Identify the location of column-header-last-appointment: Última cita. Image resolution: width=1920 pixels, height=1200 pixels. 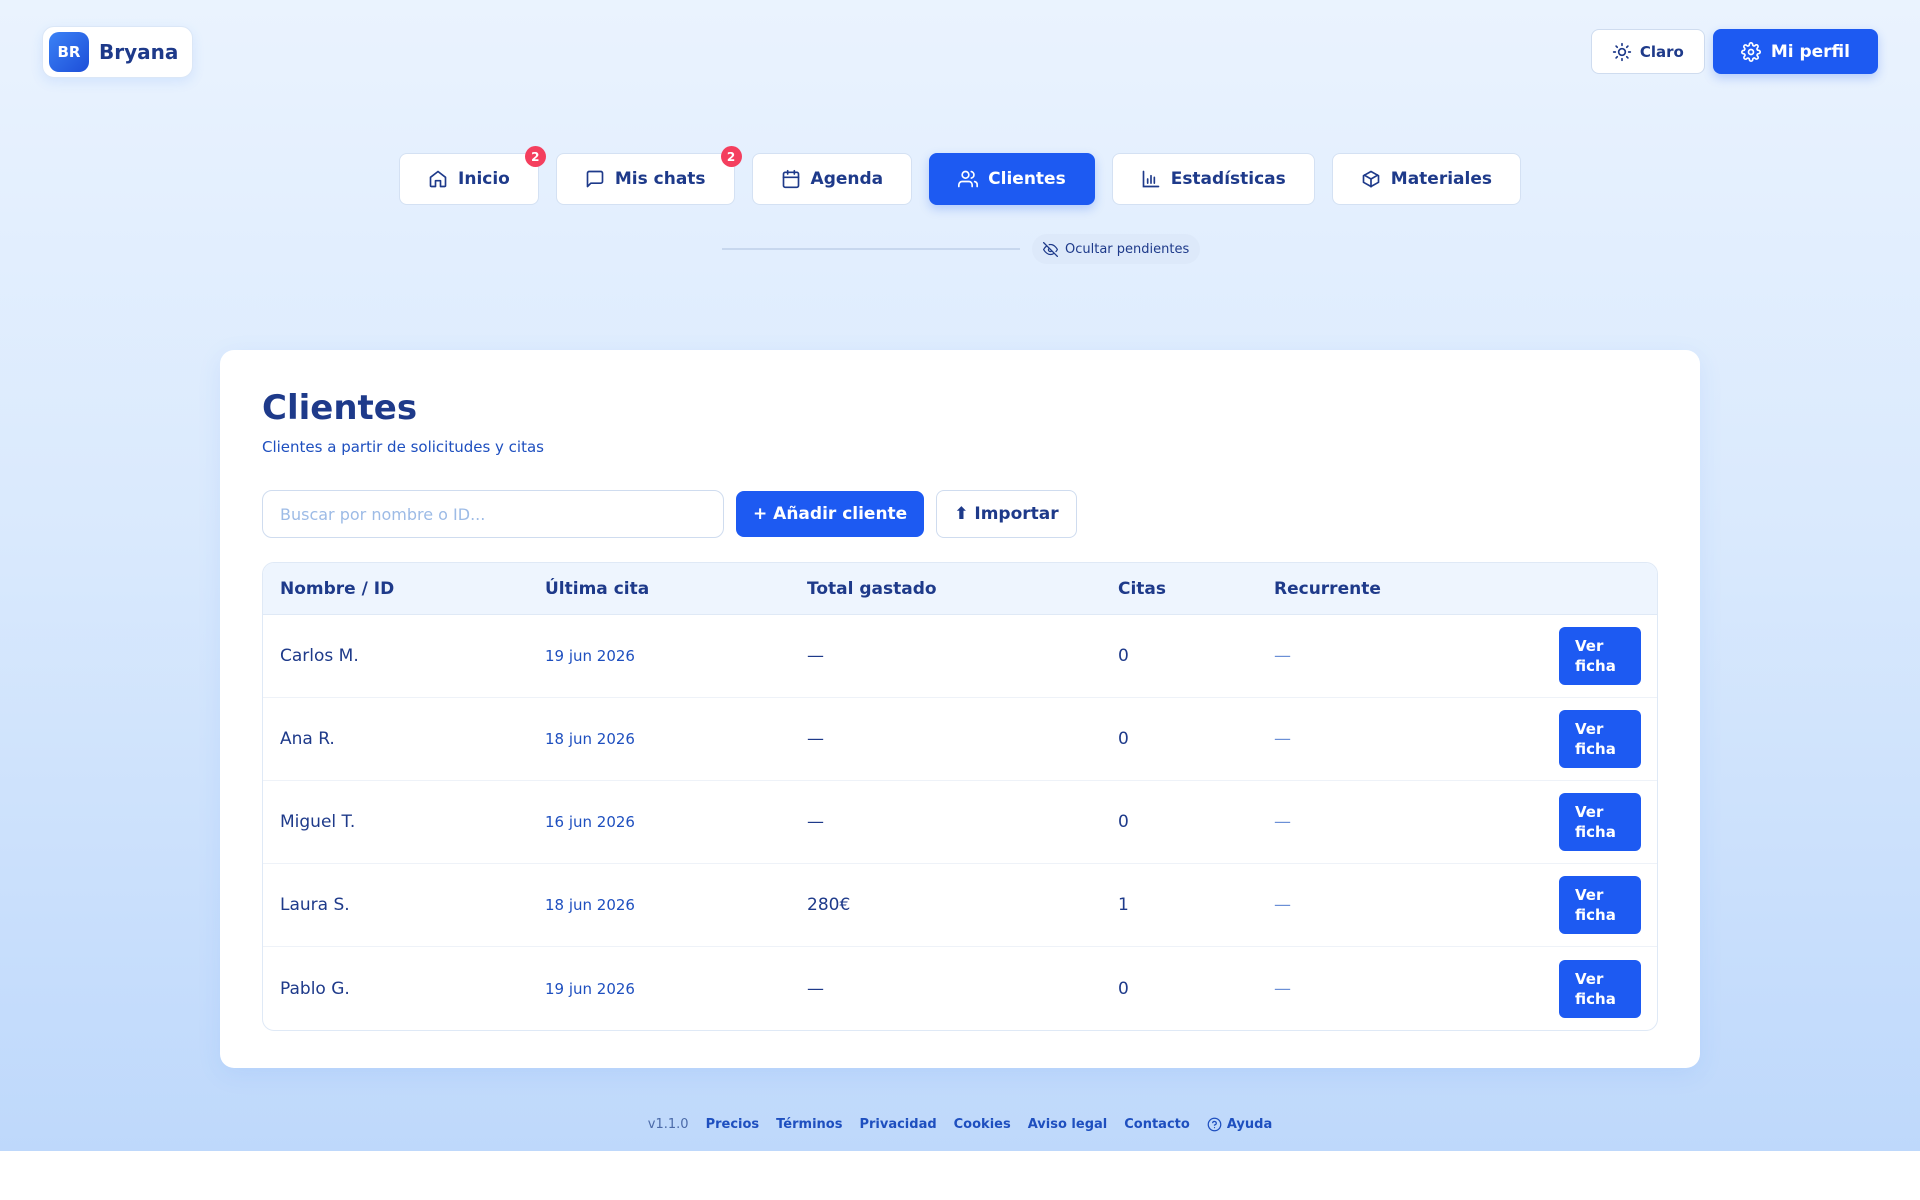
(676, 589).